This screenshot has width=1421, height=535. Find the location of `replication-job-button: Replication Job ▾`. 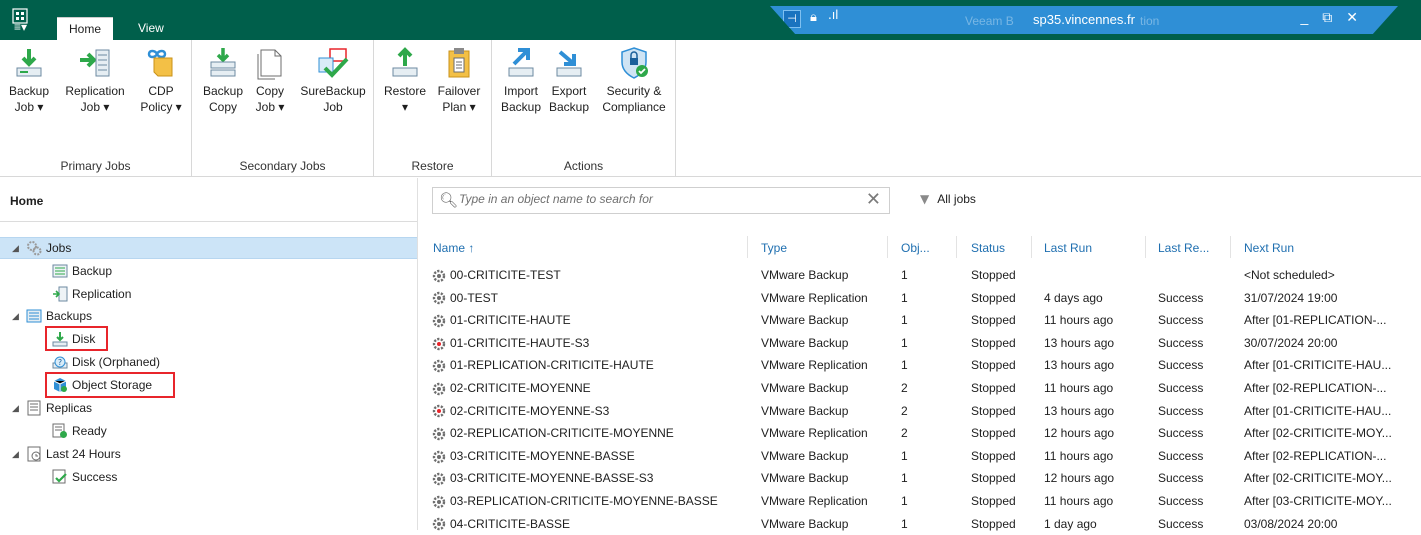

replication-job-button: Replication Job ▾ is located at coordinates (95, 80).